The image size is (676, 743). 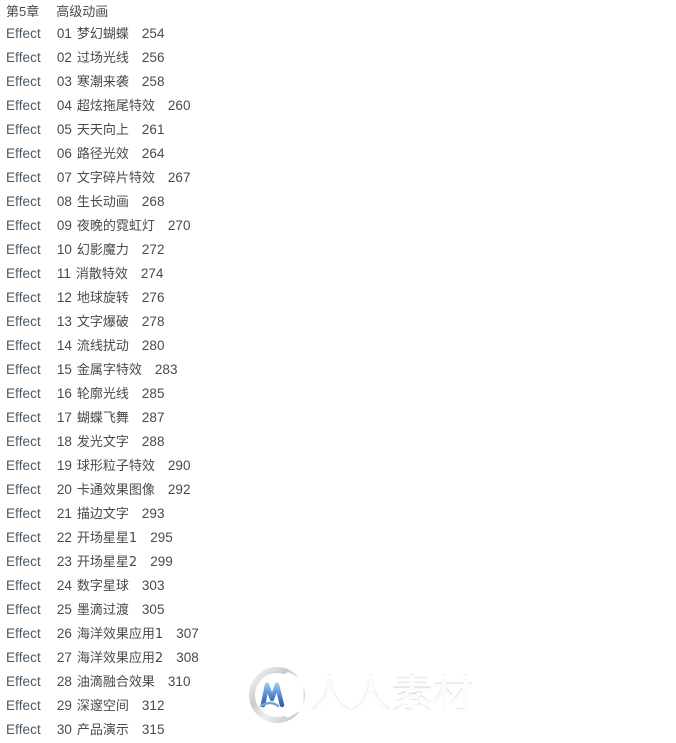 I want to click on toc-entry-row: Effect 30 产品演示 315, so click(x=338, y=730).